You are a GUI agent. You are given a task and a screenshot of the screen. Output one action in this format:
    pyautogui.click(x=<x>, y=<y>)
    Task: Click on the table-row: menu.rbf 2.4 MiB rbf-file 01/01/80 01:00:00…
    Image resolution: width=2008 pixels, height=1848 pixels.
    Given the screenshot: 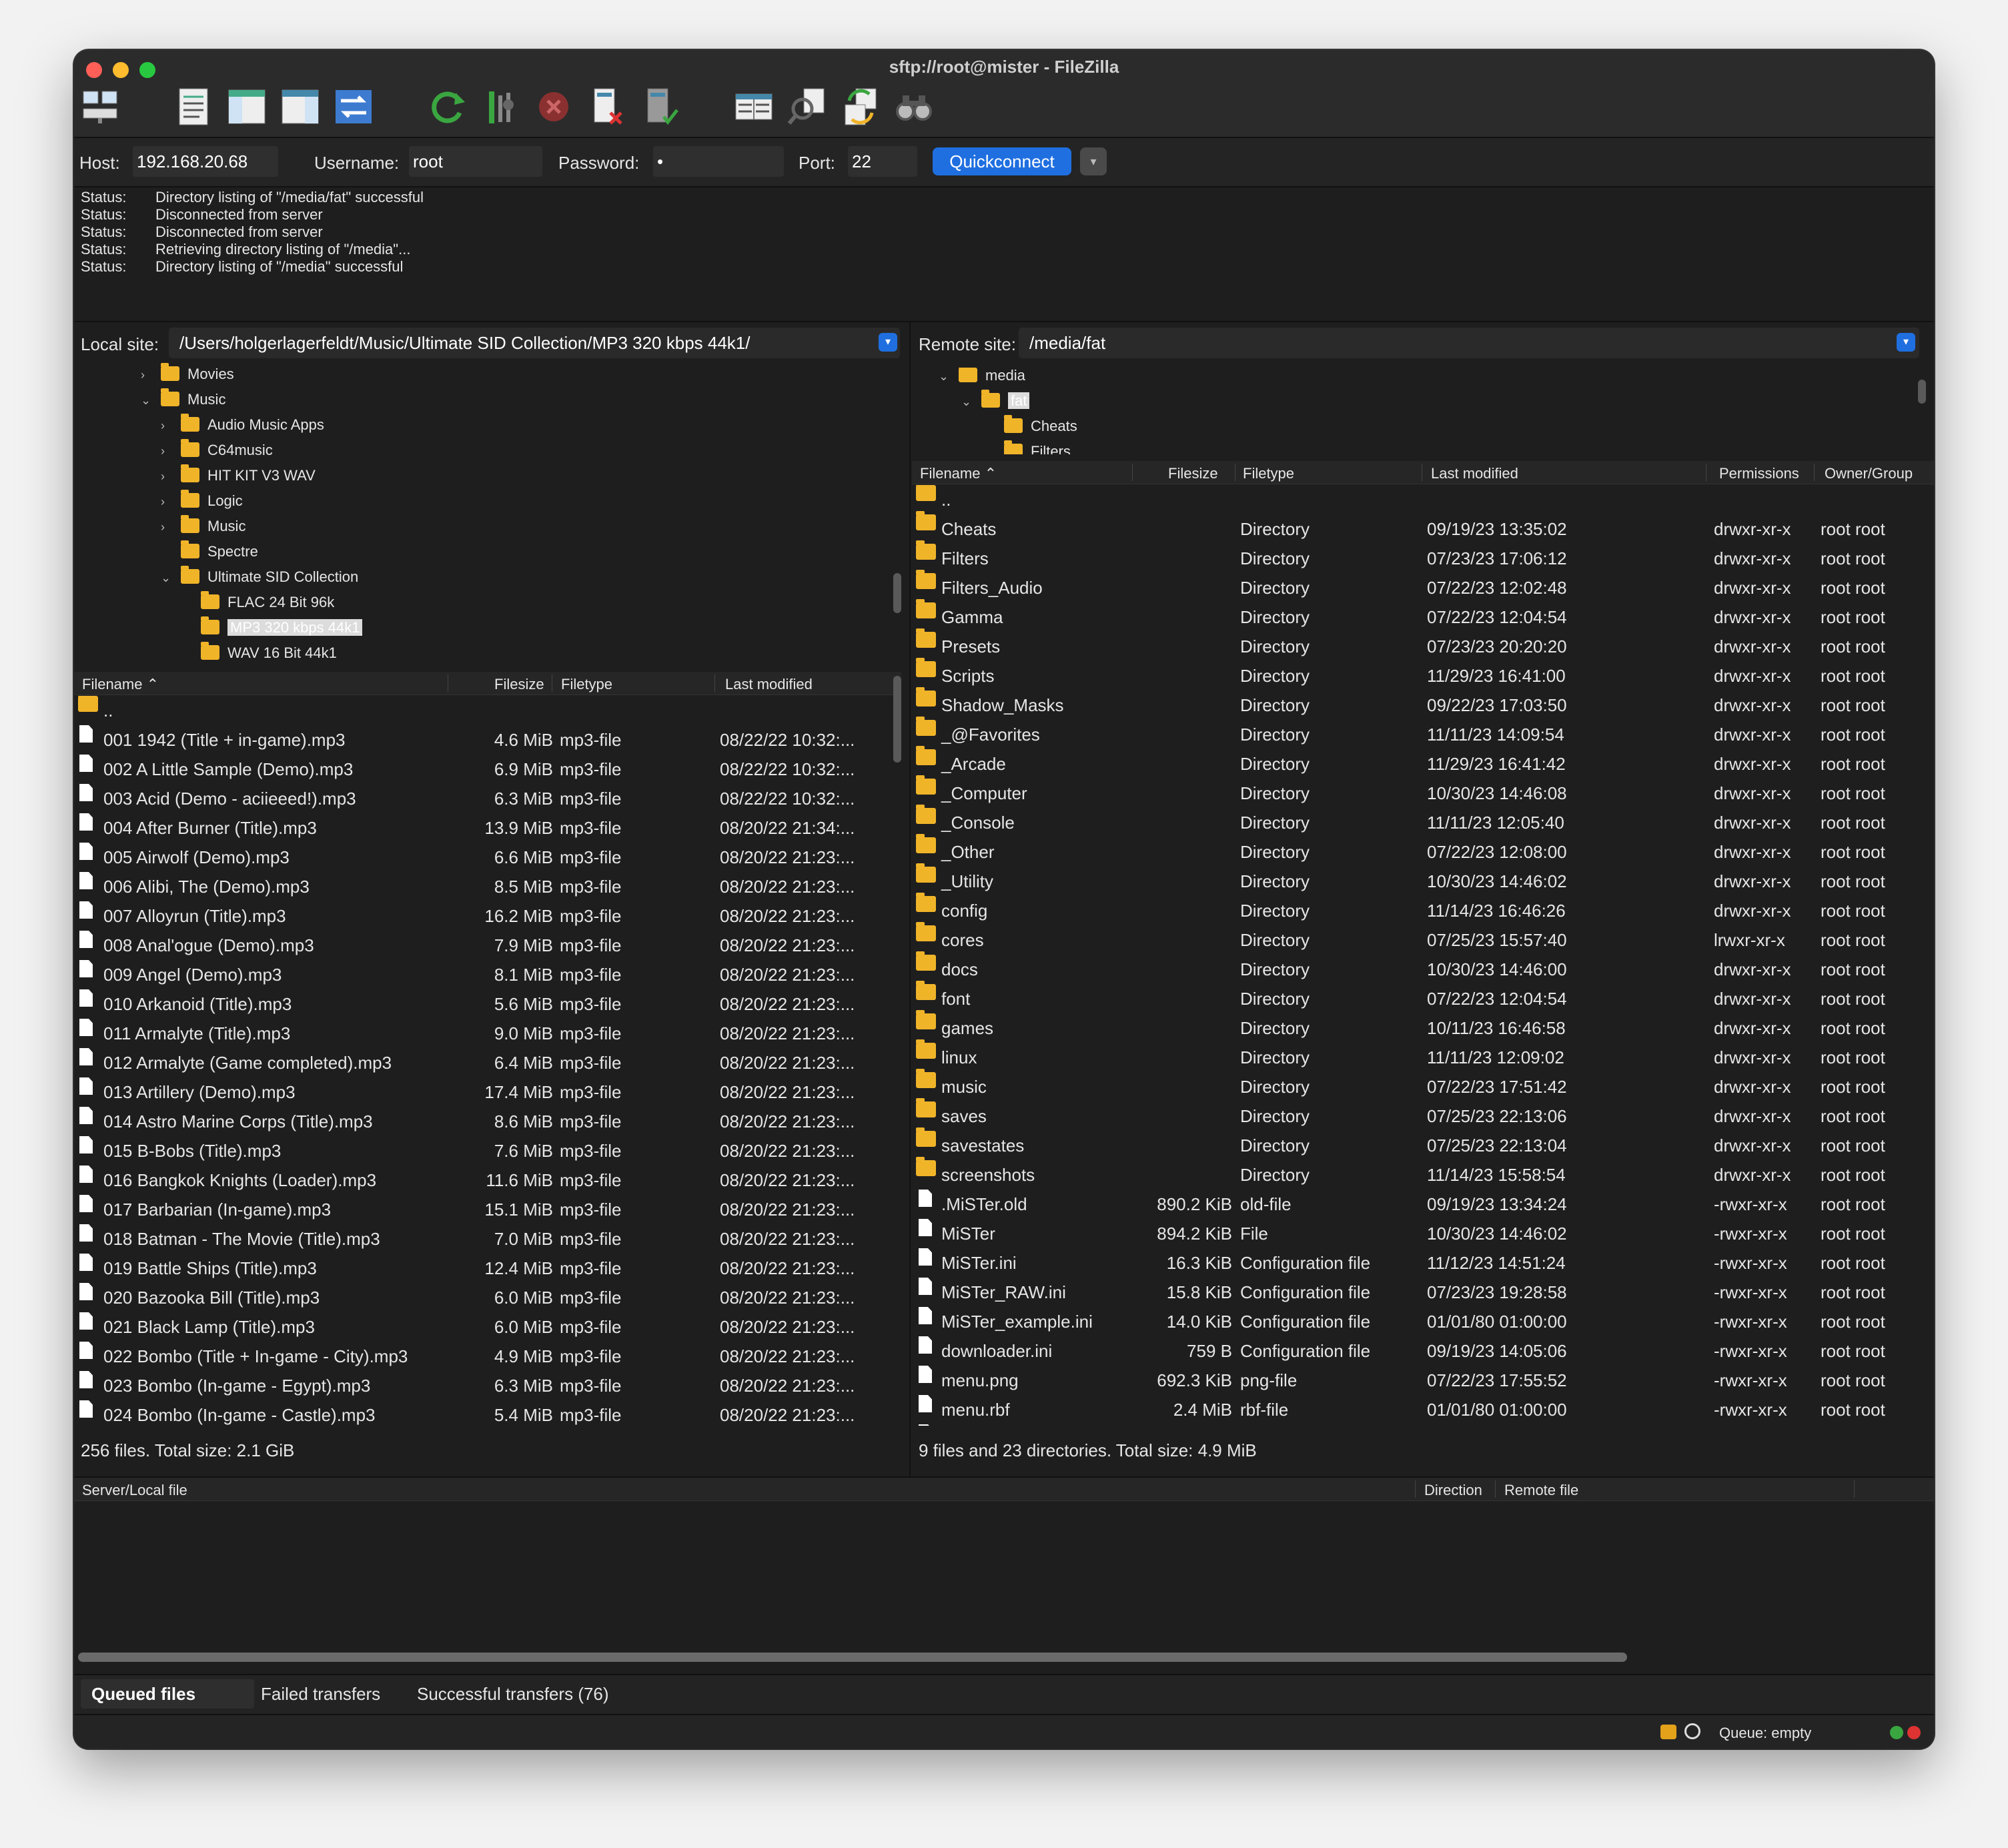 What is the action you would take?
    pyautogui.click(x=1423, y=1410)
    